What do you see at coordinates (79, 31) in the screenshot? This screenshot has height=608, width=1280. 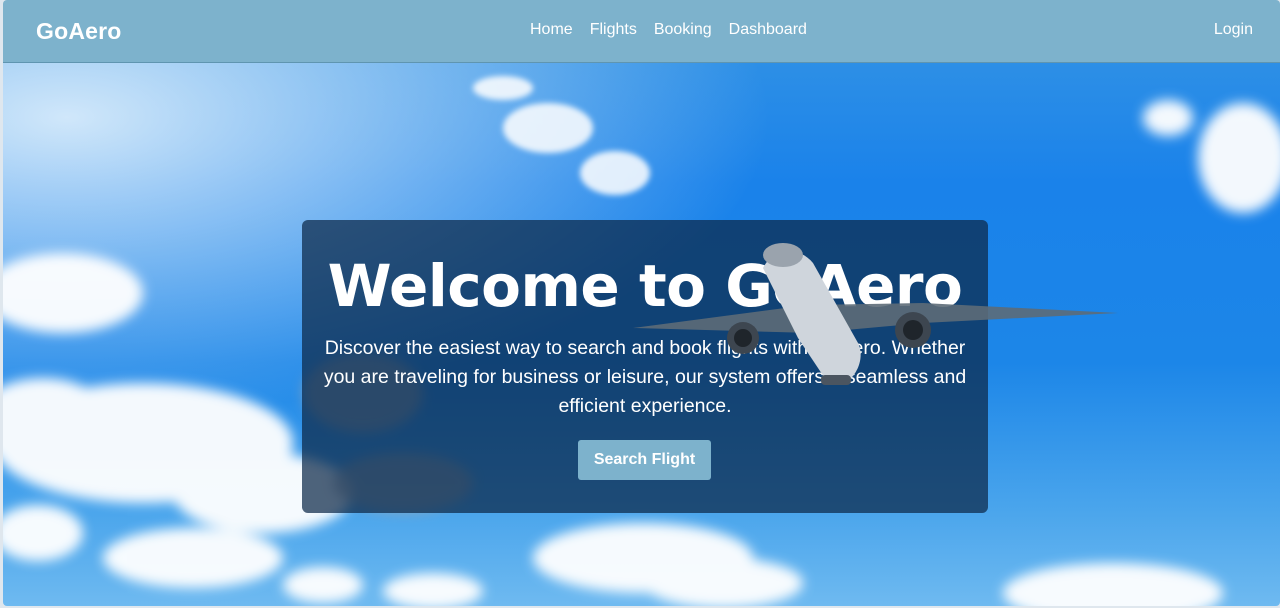 I see `brand-logo: GoAero` at bounding box center [79, 31].